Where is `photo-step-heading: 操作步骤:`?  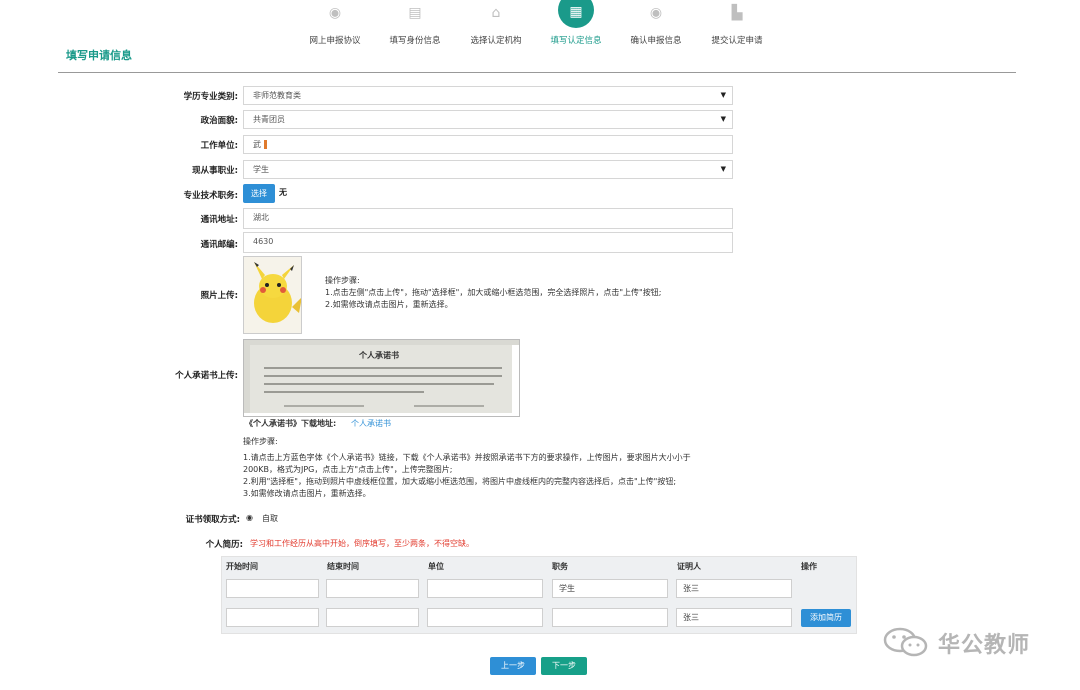
photo-step-heading: 操作步骤: is located at coordinates (342, 280).